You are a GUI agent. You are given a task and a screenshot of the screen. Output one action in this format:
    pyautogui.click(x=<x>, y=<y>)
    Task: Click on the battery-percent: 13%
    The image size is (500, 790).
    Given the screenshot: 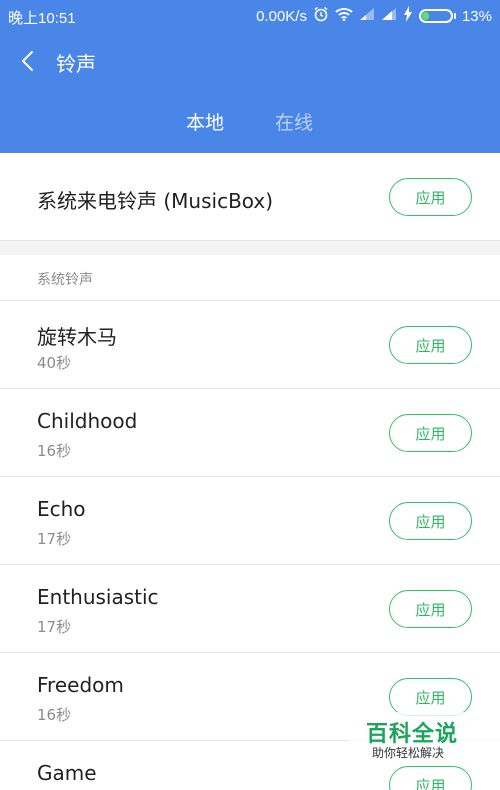 What is the action you would take?
    pyautogui.click(x=476, y=16)
    